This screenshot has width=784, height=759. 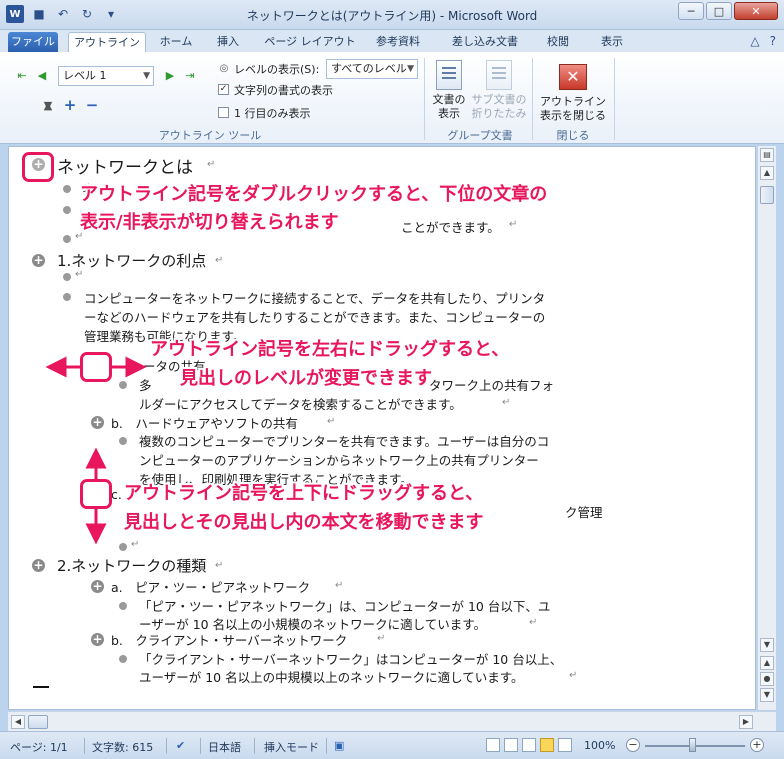 I want to click on tab-page-layout: ページ レイアウト, so click(x=310, y=42).